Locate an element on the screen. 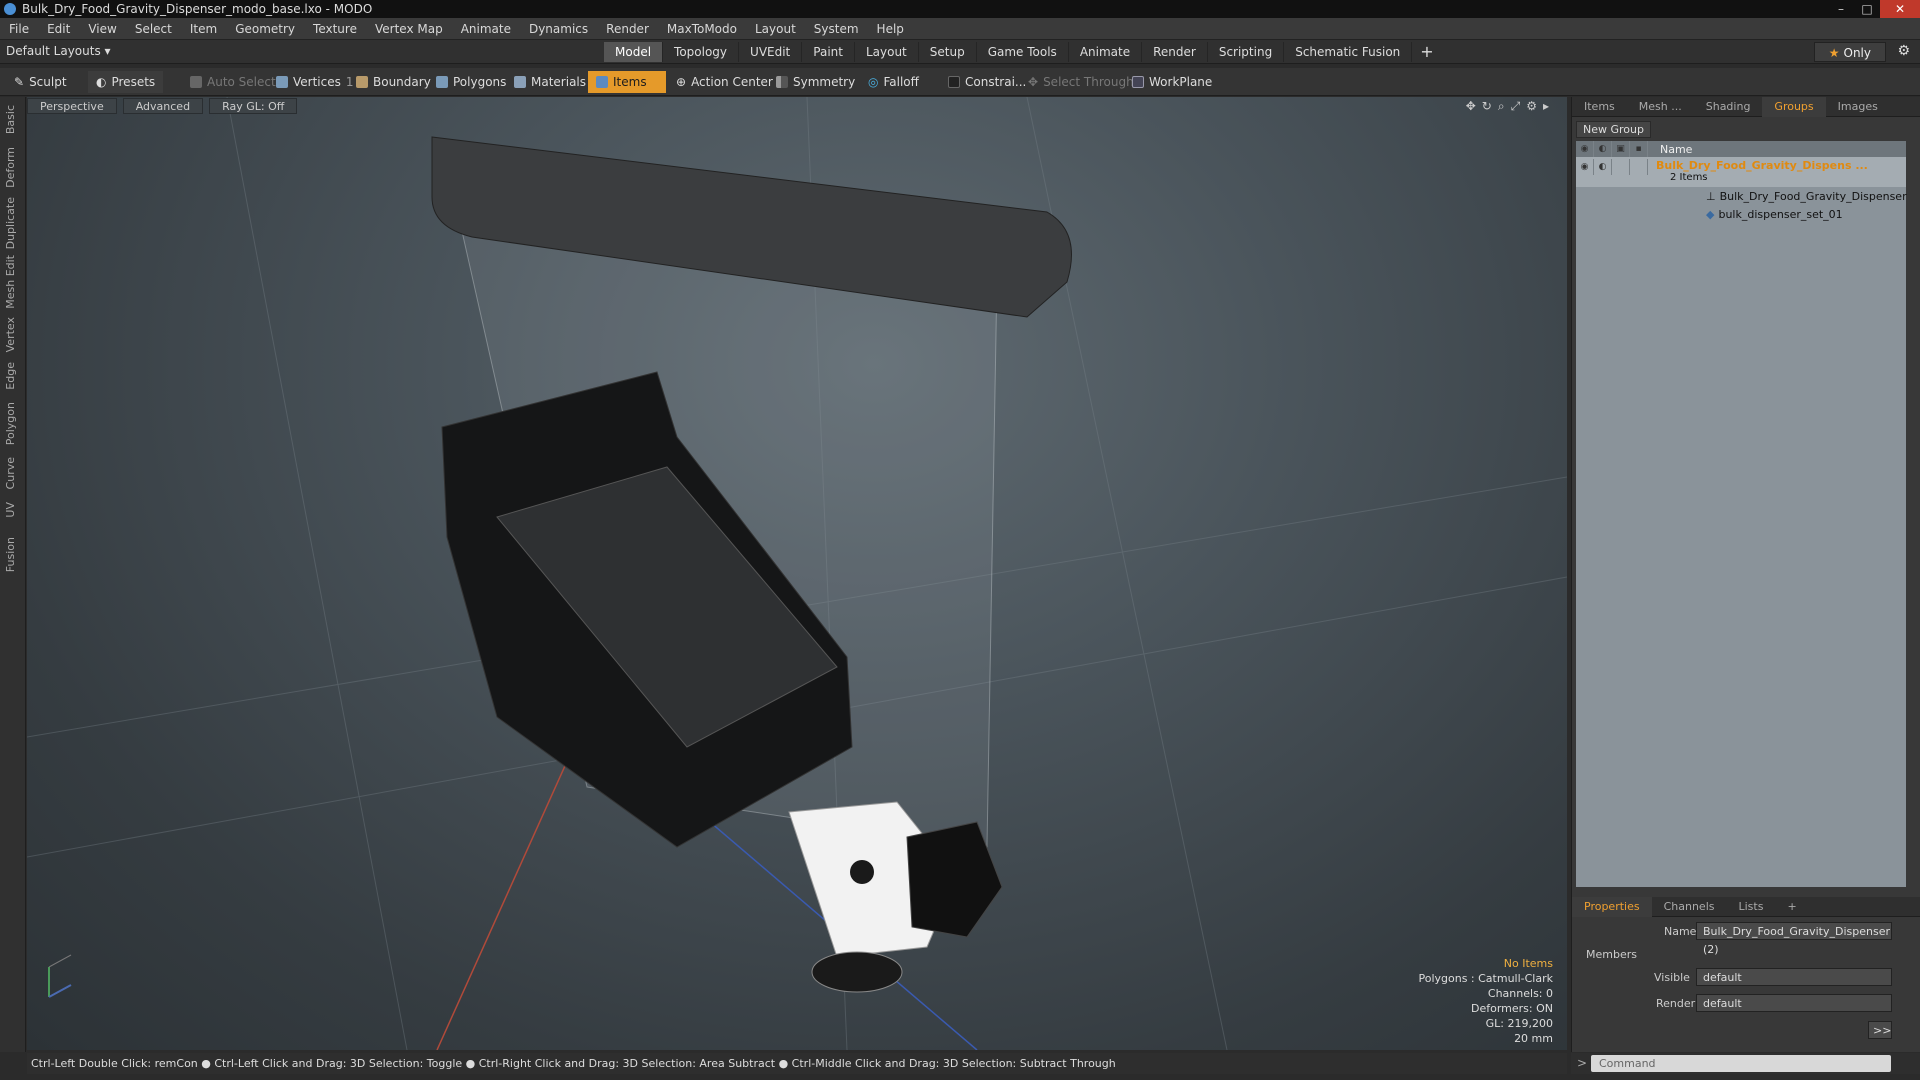 The height and width of the screenshot is (1080, 1920). tab-schematic-fusion: Schematic Fusion is located at coordinates (1348, 52).